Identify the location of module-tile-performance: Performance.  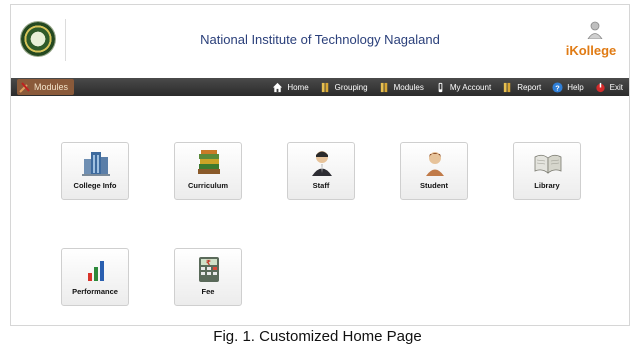
(95, 277).